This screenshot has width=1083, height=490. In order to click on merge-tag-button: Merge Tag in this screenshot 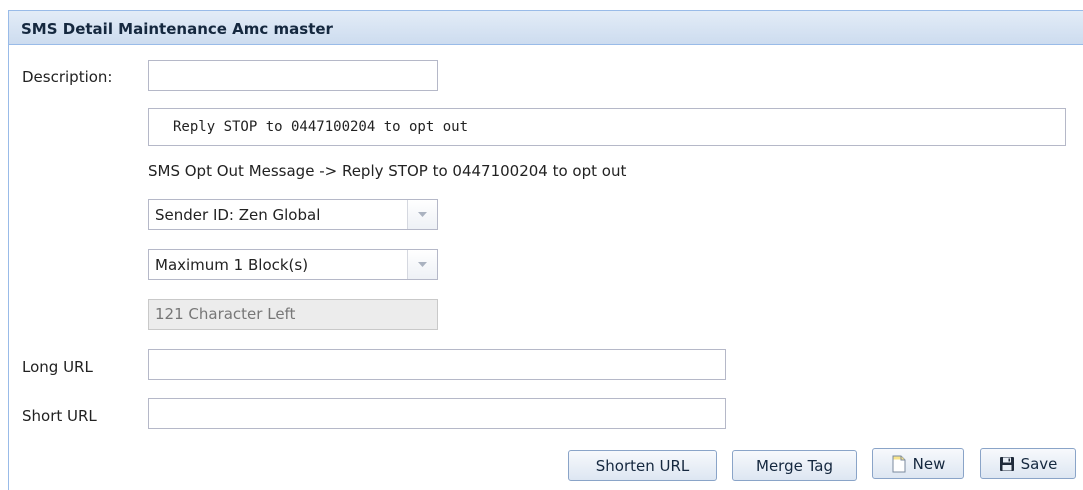, I will do `click(794, 465)`.